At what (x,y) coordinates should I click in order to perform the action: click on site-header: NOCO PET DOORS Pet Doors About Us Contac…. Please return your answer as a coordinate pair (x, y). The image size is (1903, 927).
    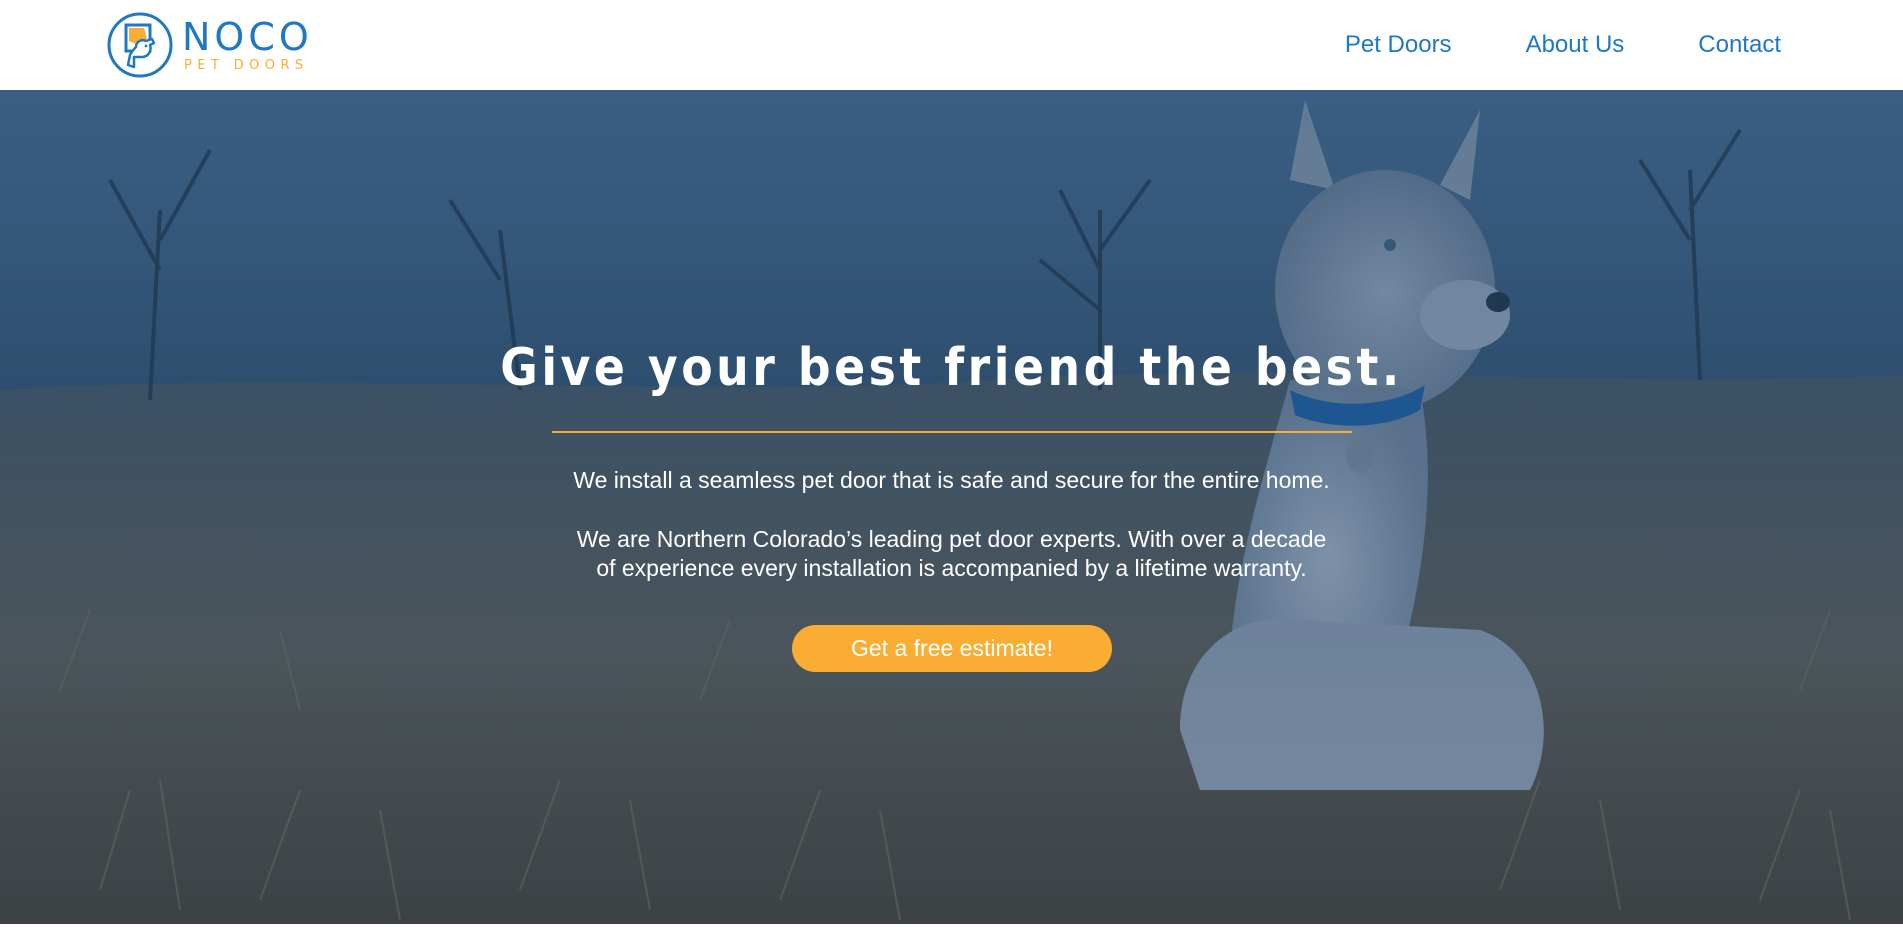
    Looking at the image, I should click on (951, 45).